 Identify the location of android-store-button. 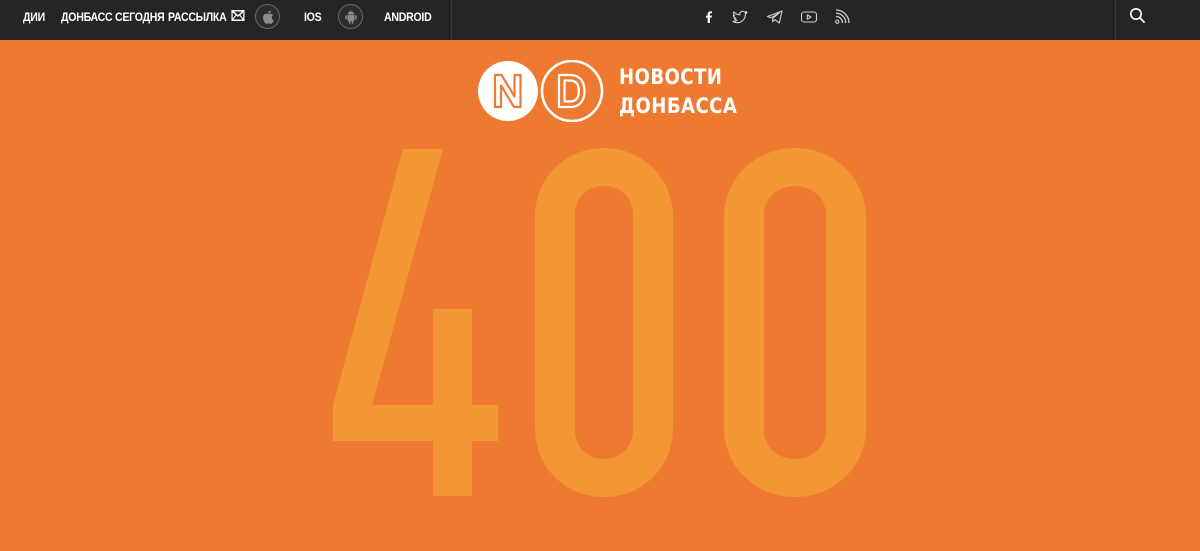
(350, 16).